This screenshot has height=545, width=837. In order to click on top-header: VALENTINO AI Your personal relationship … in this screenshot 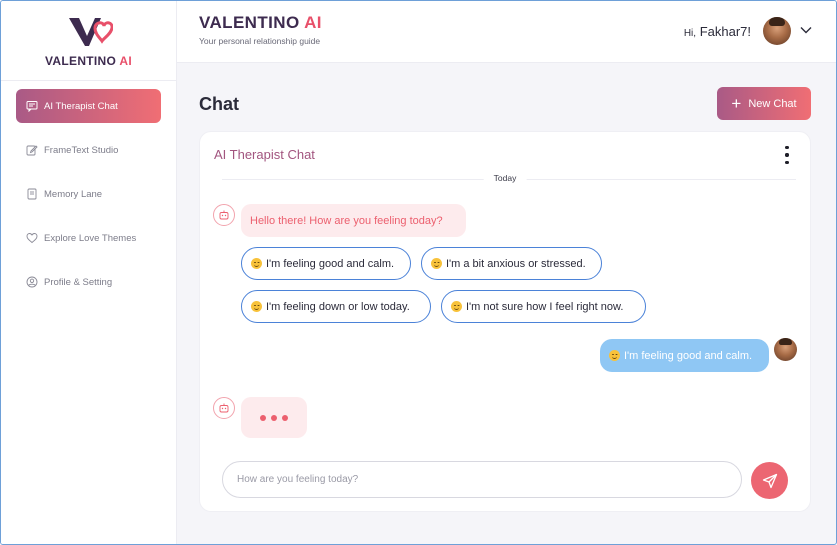, I will do `click(506, 32)`.